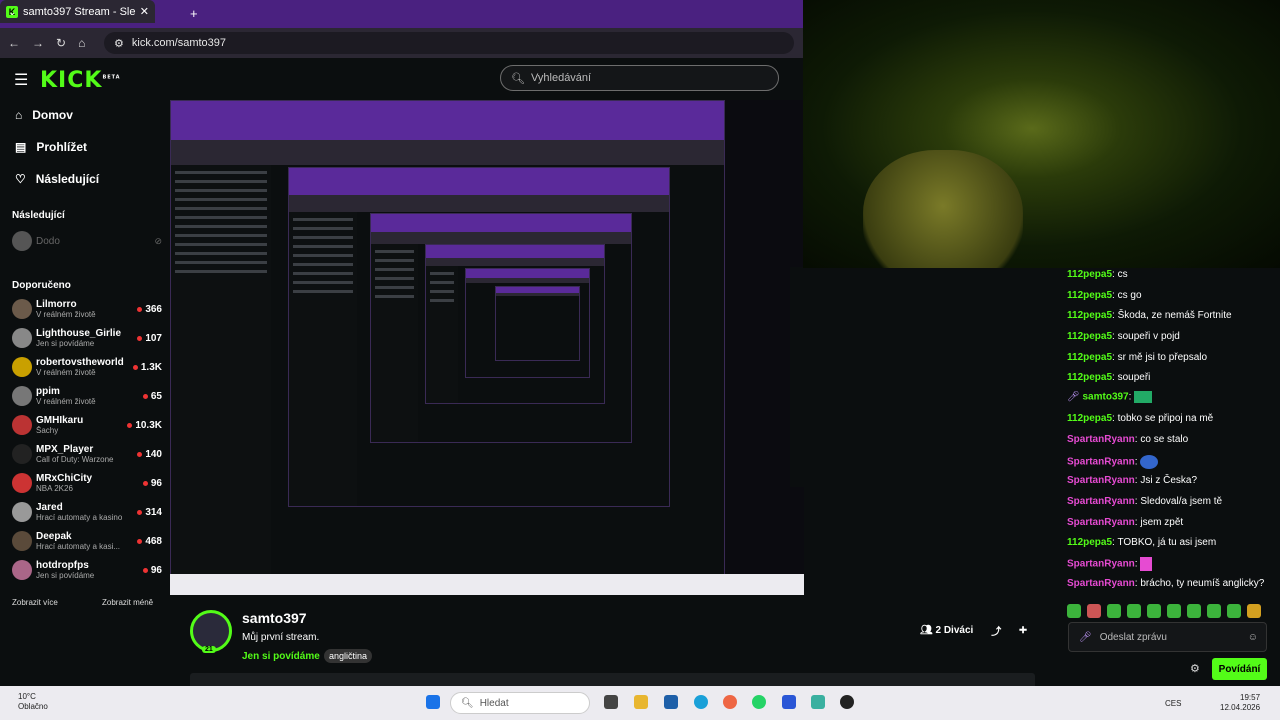 This screenshot has height=720, width=1280. Describe the element at coordinates (209, 649) in the screenshot. I see `level-badge: 21` at that location.